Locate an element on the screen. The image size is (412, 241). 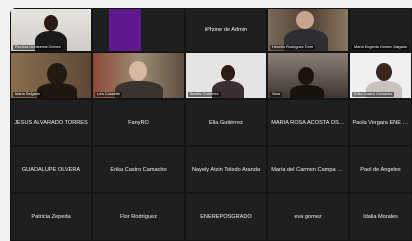
video-tile-participant-6: María Delgado is located at coordinates (51, 75).